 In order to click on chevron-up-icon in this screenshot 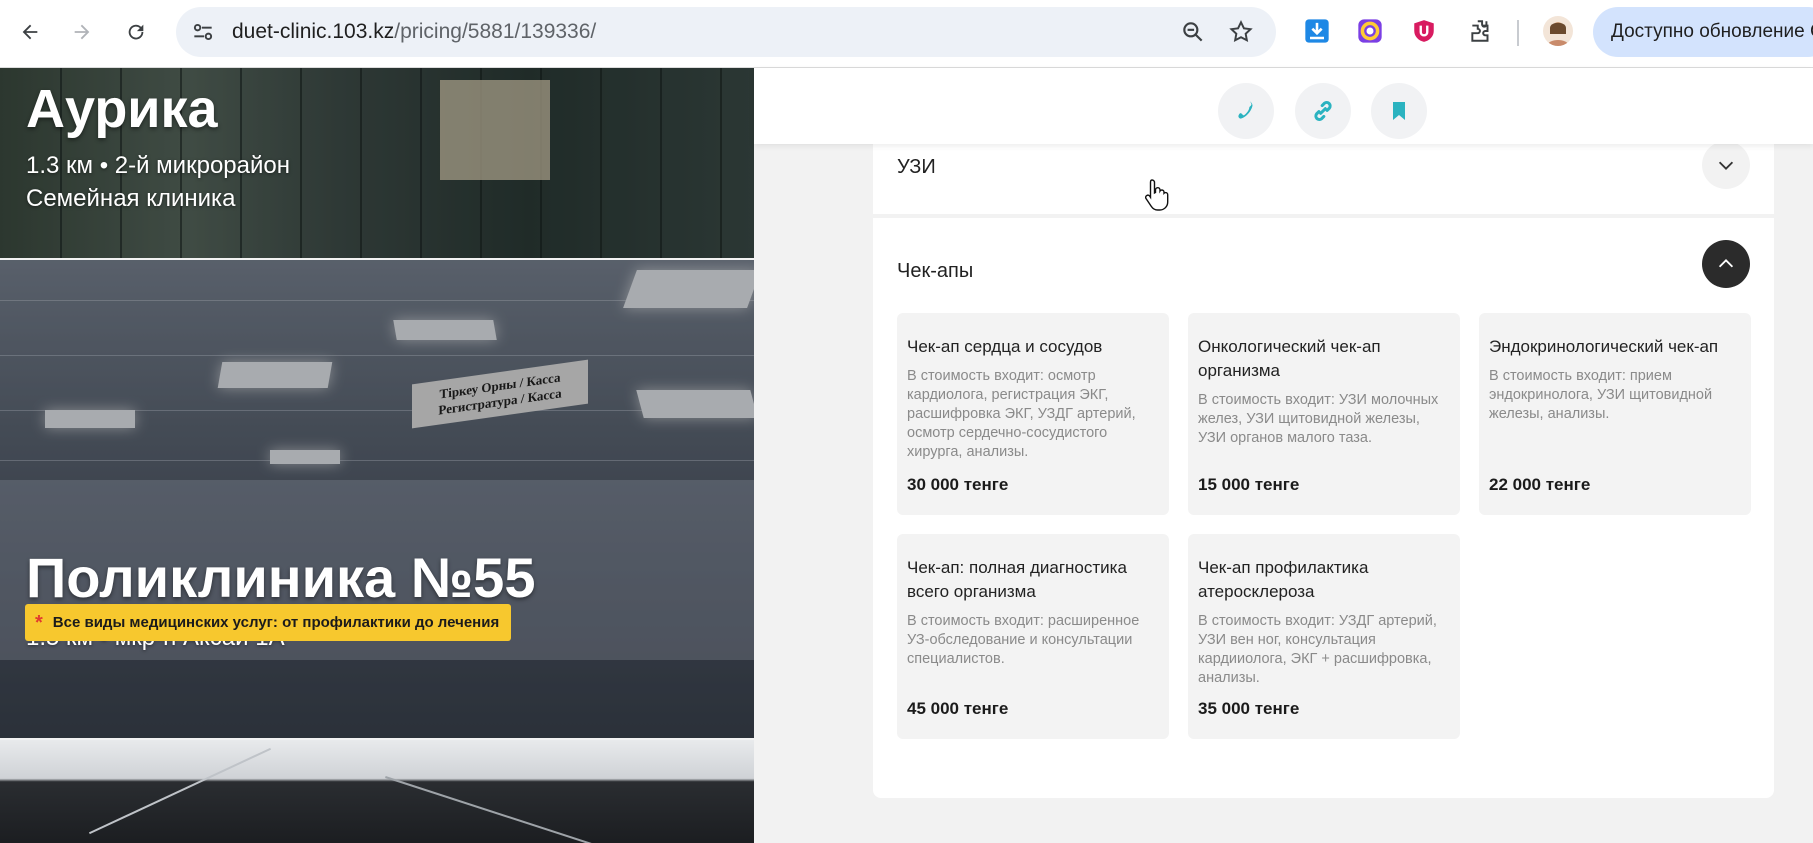, I will do `click(1726, 263)`.